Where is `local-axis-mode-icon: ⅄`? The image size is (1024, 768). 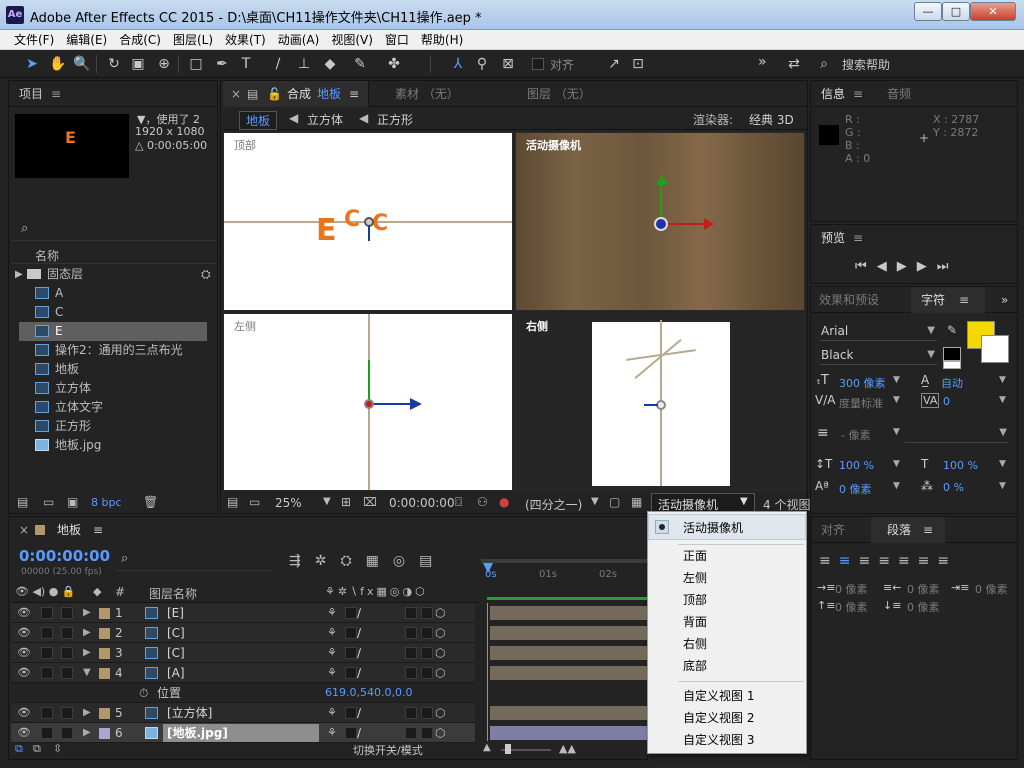 local-axis-mode-icon: ⅄ is located at coordinates (458, 64).